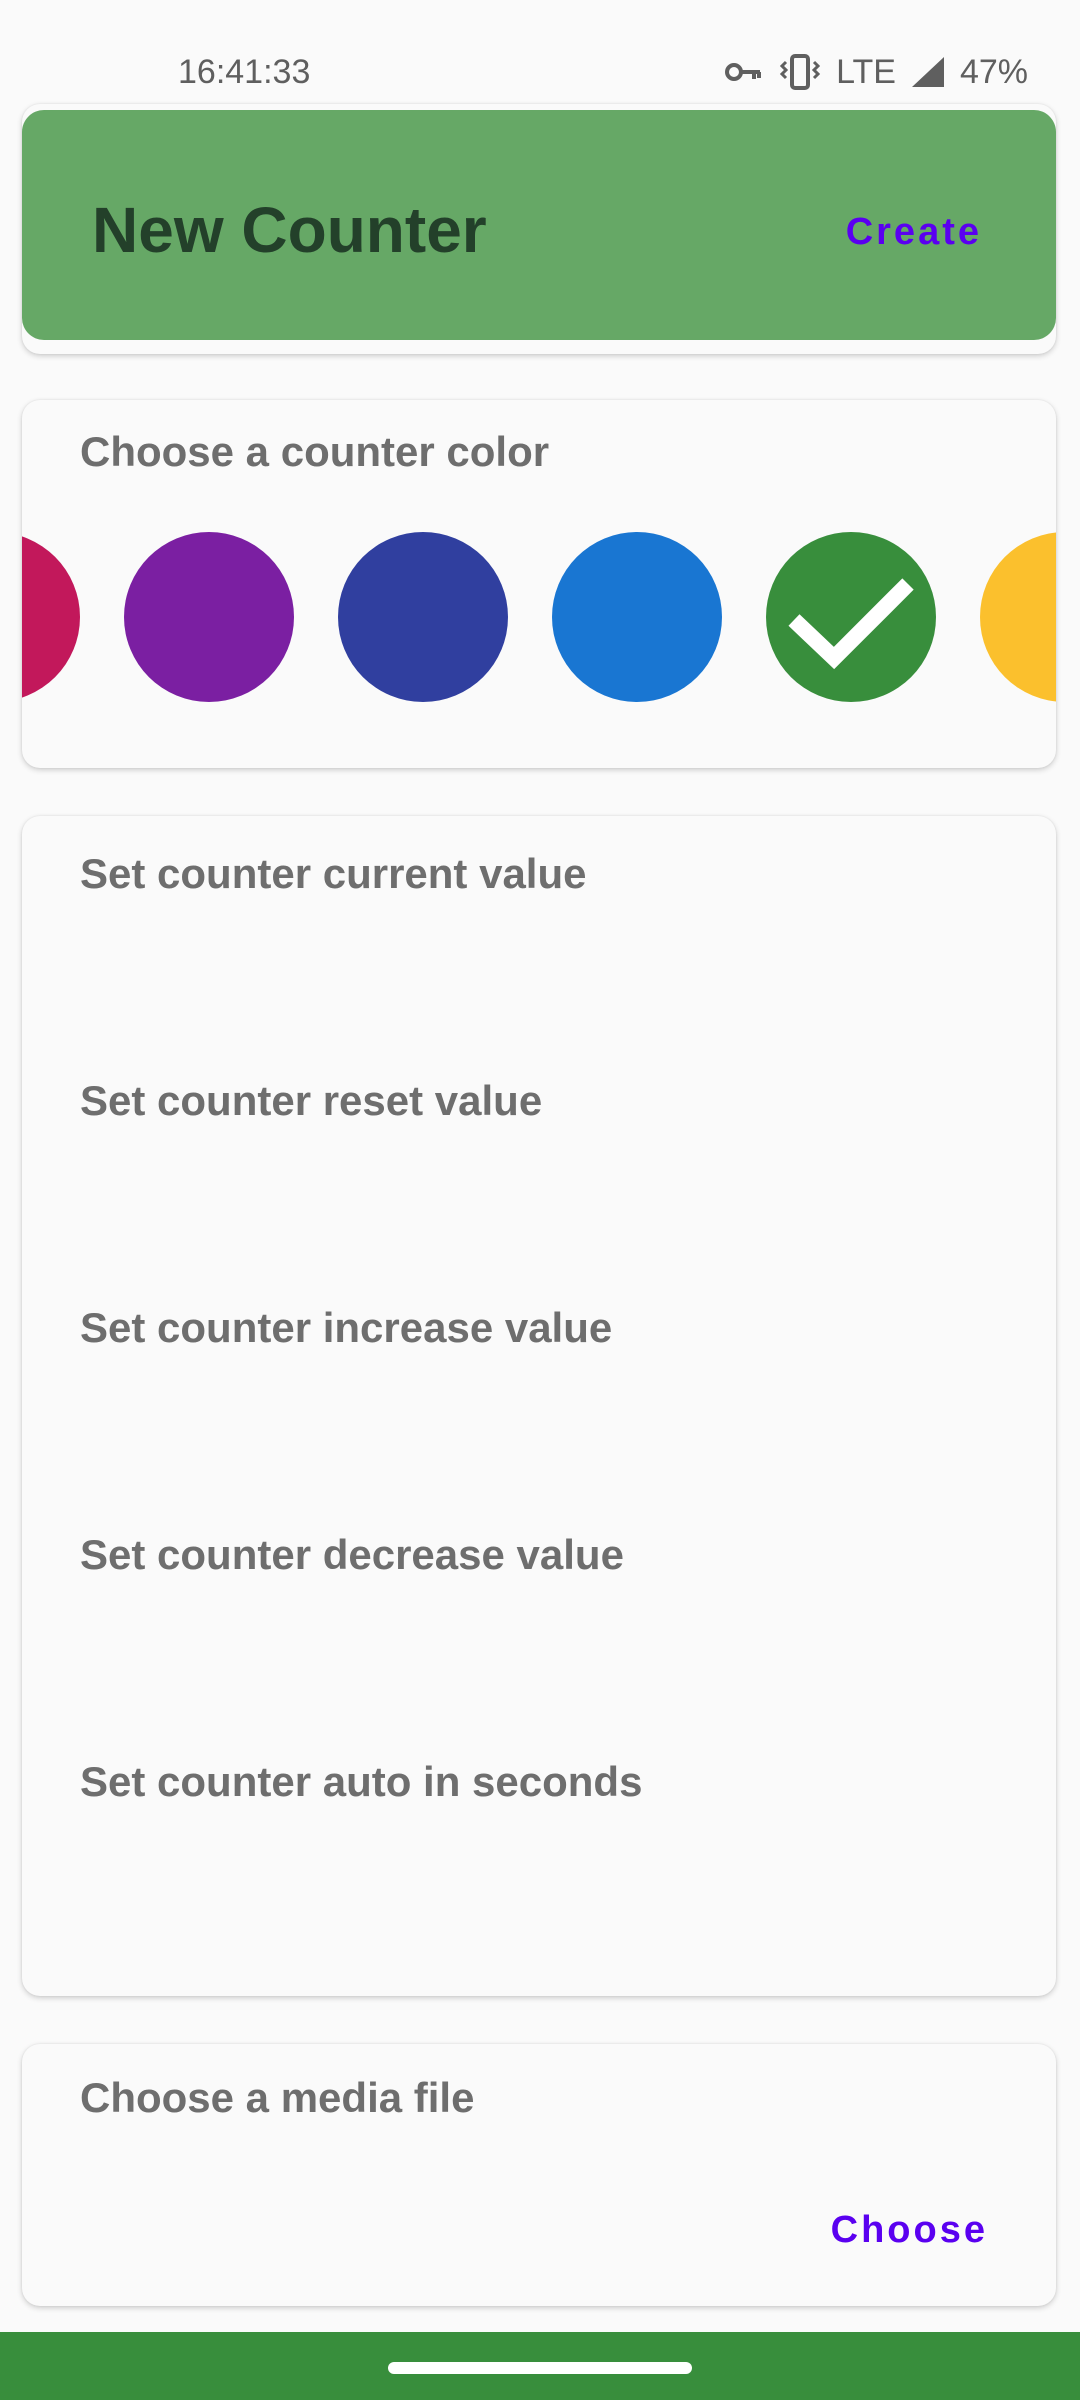 The width and height of the screenshot is (1080, 2400). What do you see at coordinates (539, 2175) in the screenshot?
I see `media-file-card: Choose a media file Choose` at bounding box center [539, 2175].